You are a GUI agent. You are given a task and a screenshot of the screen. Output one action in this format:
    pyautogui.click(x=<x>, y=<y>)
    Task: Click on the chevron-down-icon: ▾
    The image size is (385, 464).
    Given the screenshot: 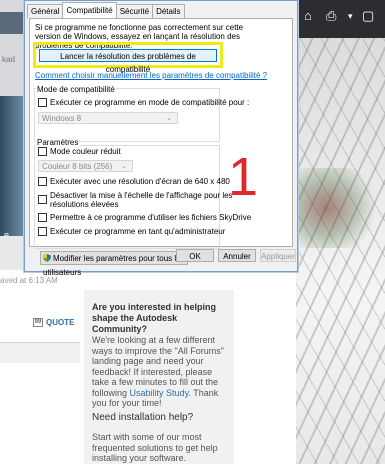 What is the action you would take?
    pyautogui.click(x=350, y=16)
    